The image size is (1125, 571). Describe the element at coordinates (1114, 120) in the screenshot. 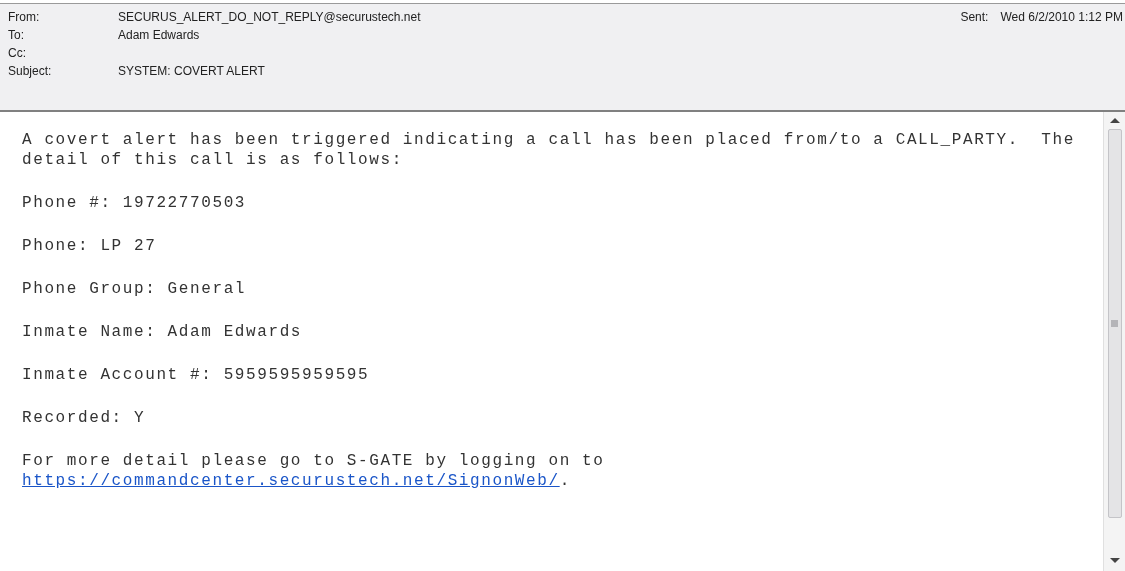

I see `scroll-up-icon` at that location.